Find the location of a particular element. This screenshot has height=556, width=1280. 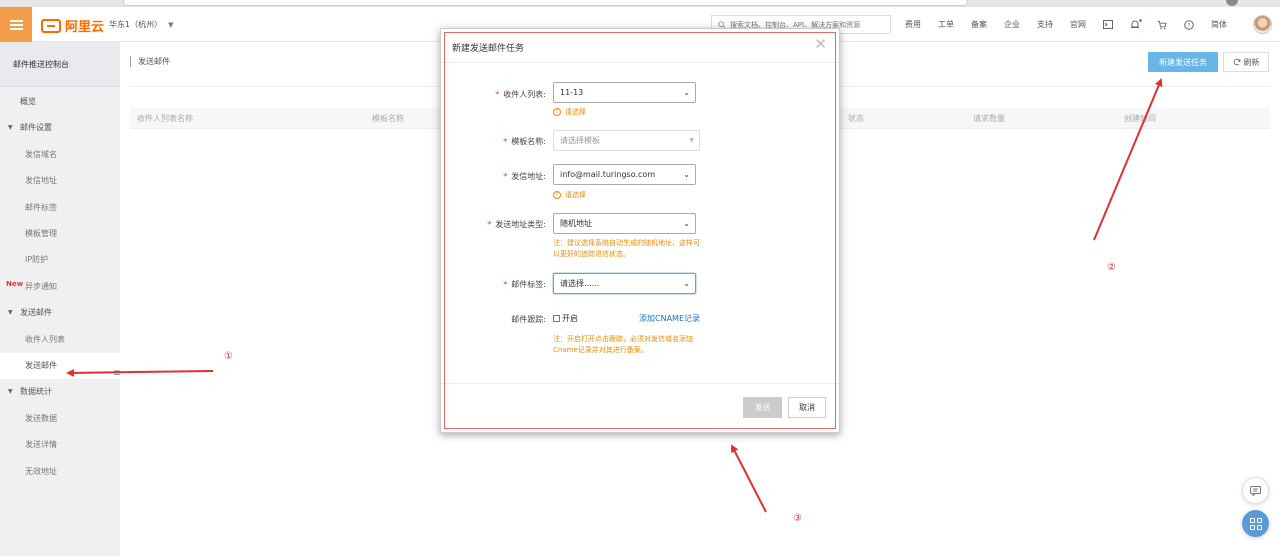

brand-mark-icon is located at coordinates (51, 25).